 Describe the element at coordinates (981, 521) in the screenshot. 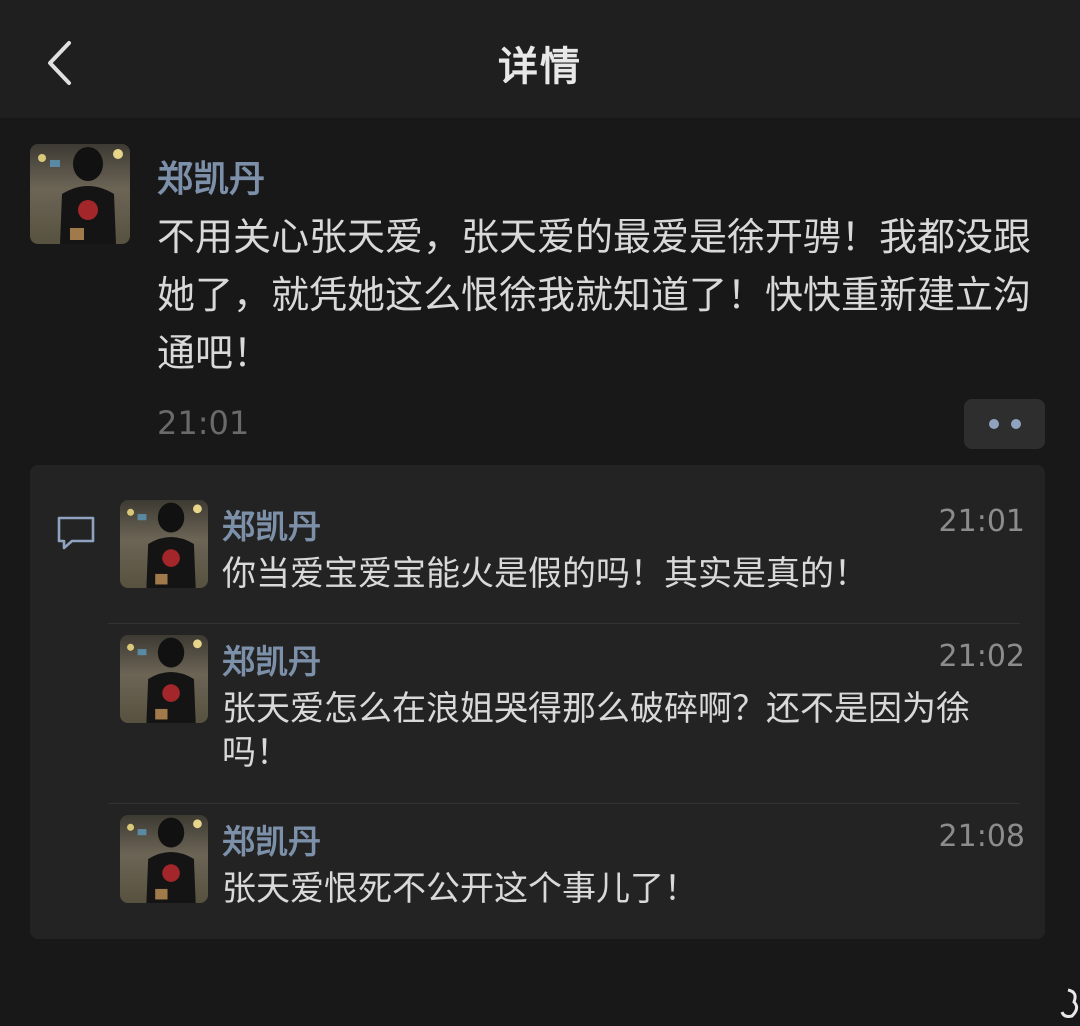

I see `comment-time: 21:01` at that location.